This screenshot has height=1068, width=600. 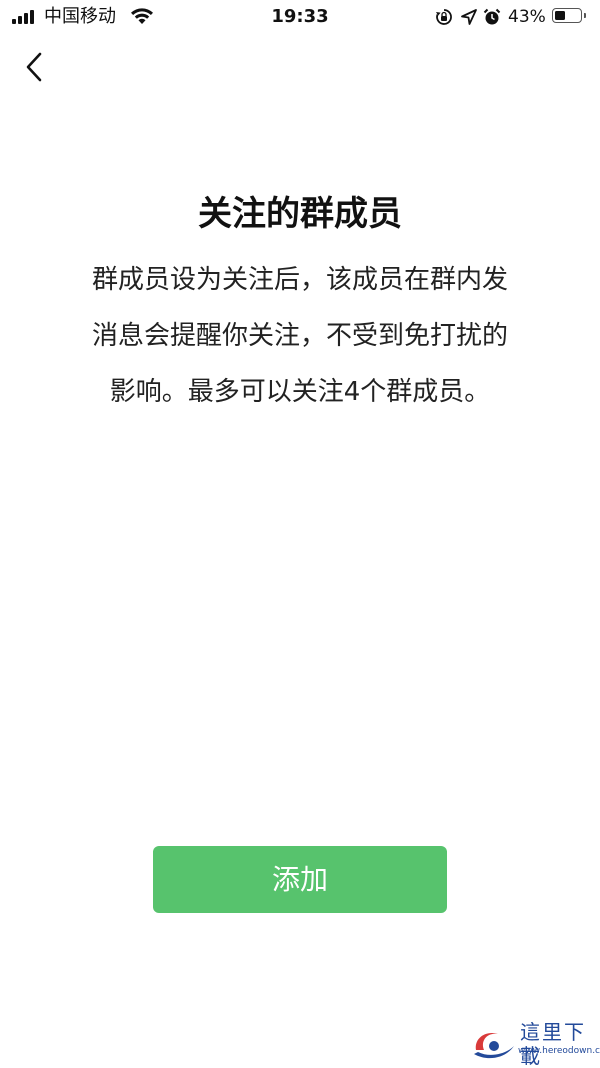 I want to click on orientation-lock-icon, so click(x=444, y=17).